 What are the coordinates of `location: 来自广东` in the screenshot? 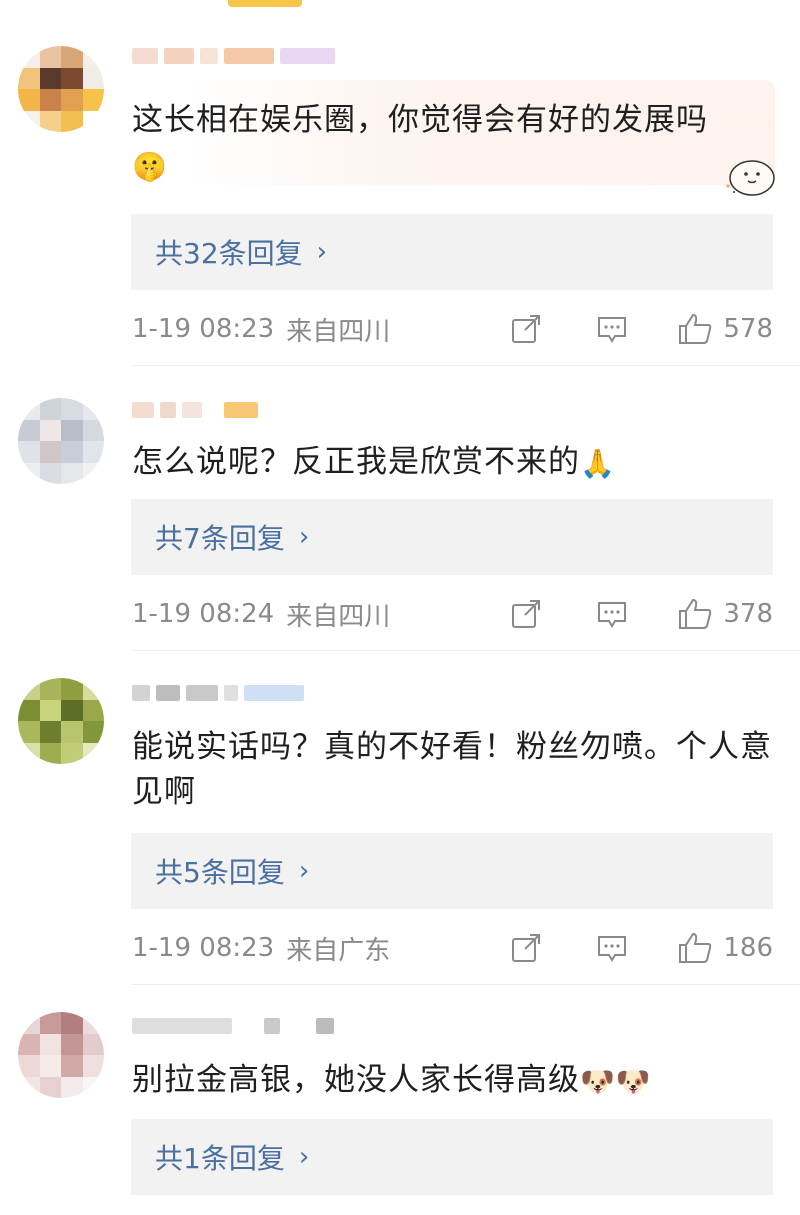 It's located at (338, 950).